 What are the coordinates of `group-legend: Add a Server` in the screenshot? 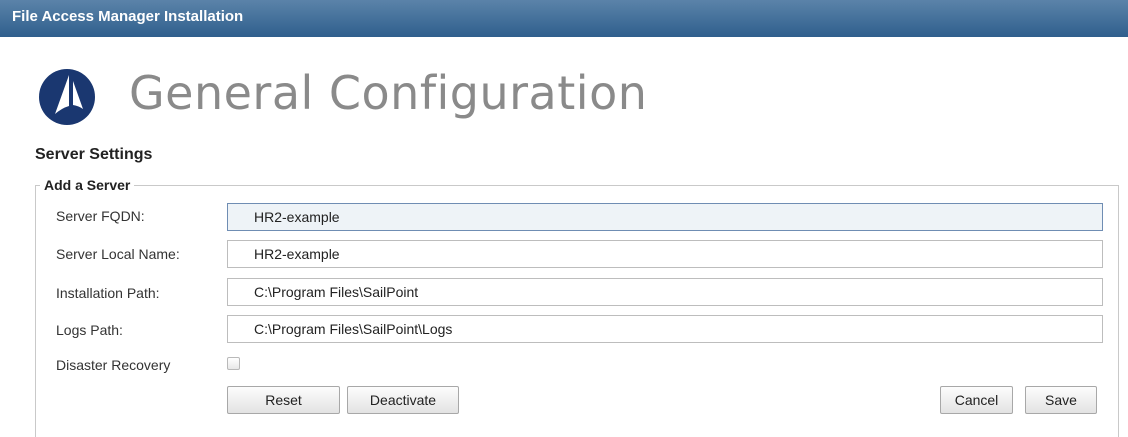 It's located at (87, 185).